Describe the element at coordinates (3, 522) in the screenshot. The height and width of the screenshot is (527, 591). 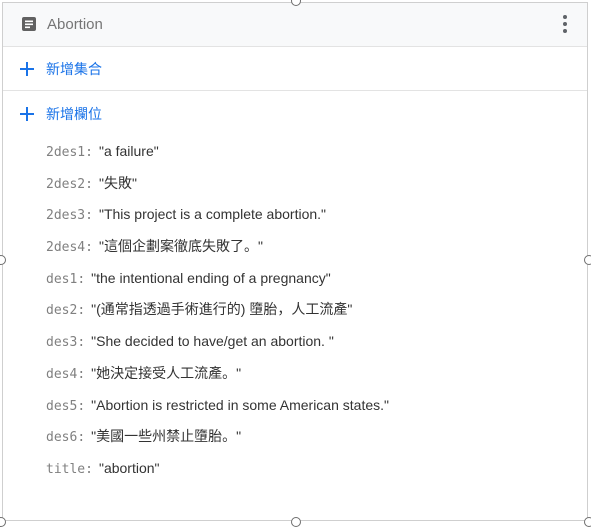
I see `resize-handle-bottom-left` at that location.